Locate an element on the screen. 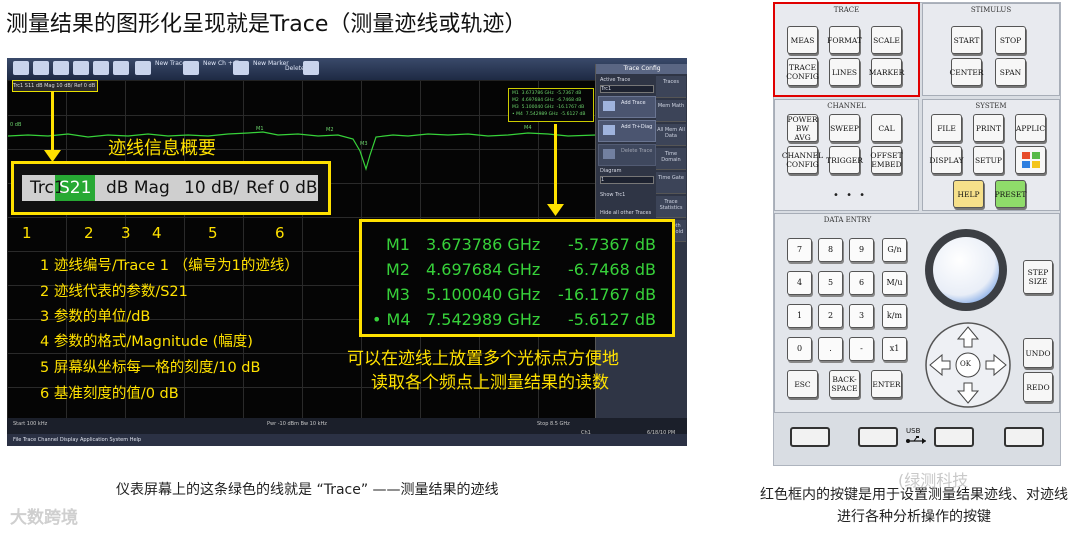 The image size is (1080, 536). delete-button: Delete is located at coordinates (295, 68).